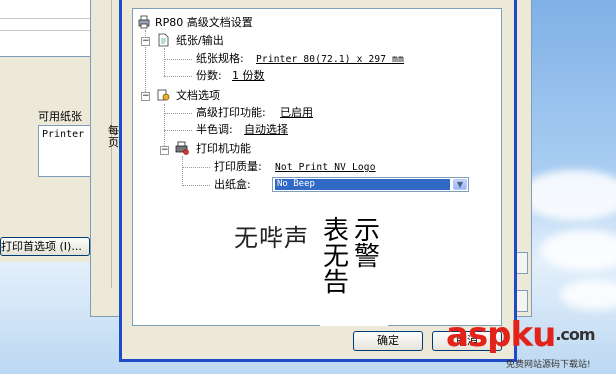  What do you see at coordinates (163, 95) in the screenshot?
I see `document-options-icon` at bounding box center [163, 95].